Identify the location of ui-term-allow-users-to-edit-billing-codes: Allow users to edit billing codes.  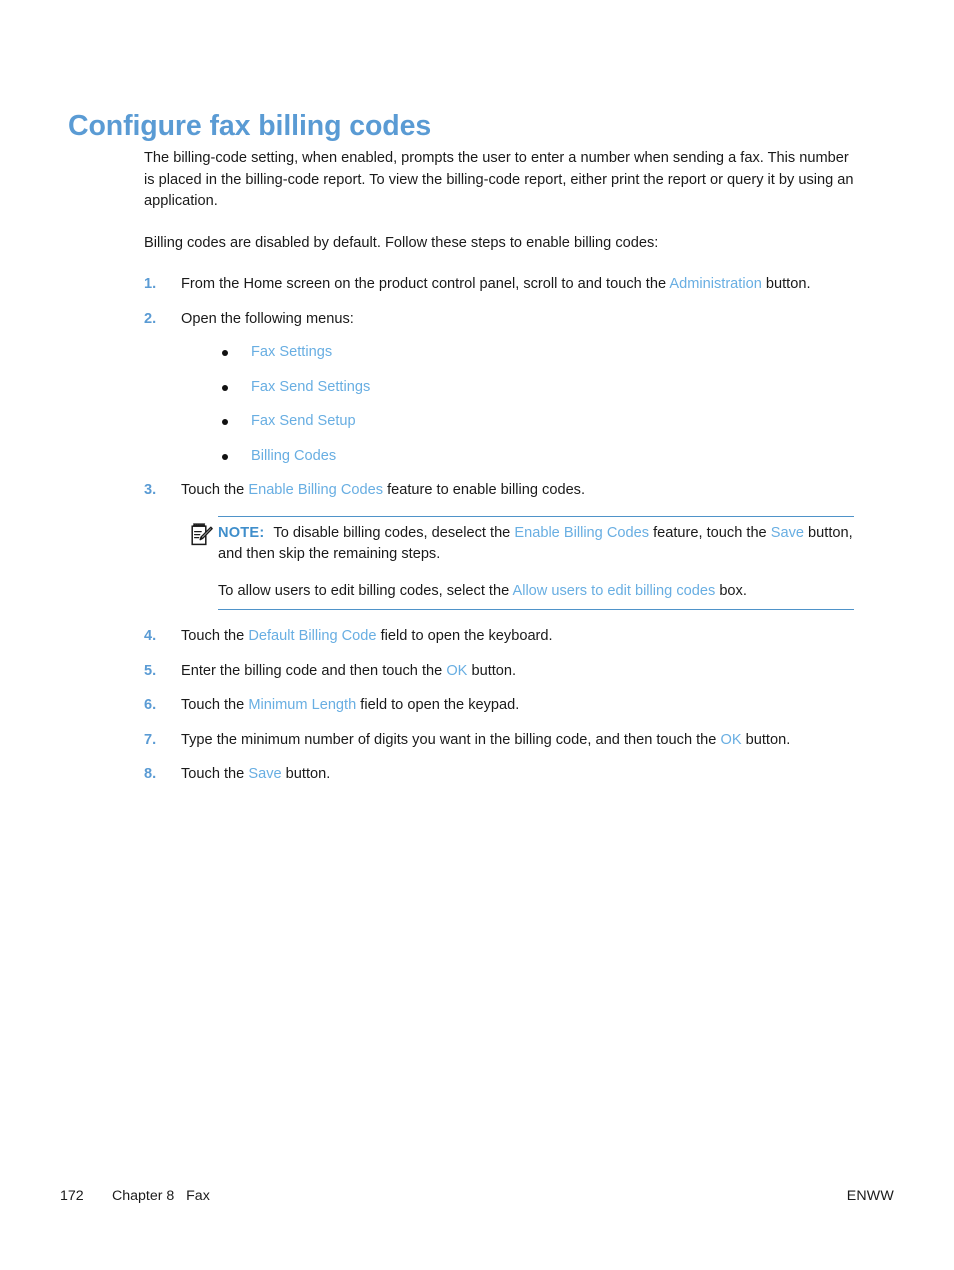
(613, 591).